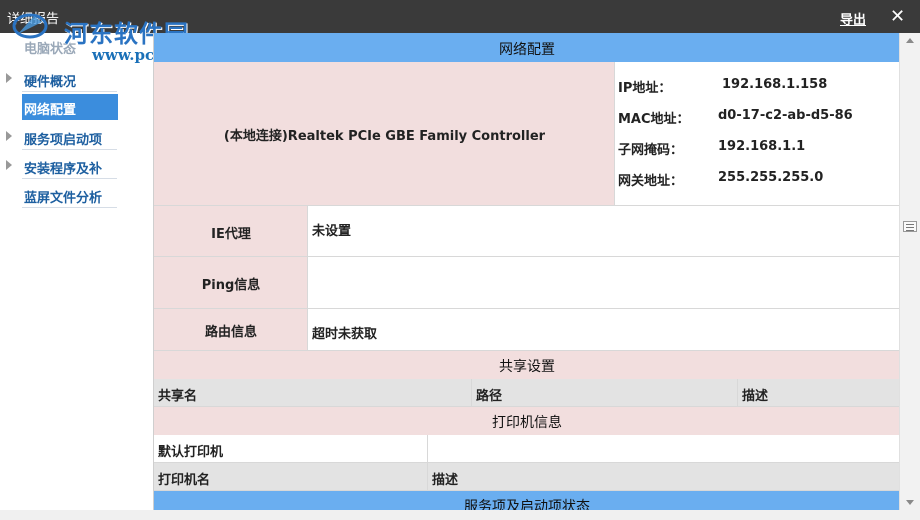 The height and width of the screenshot is (520, 920). I want to click on share-columns-row: 共享名 路径 描述, so click(526, 393).